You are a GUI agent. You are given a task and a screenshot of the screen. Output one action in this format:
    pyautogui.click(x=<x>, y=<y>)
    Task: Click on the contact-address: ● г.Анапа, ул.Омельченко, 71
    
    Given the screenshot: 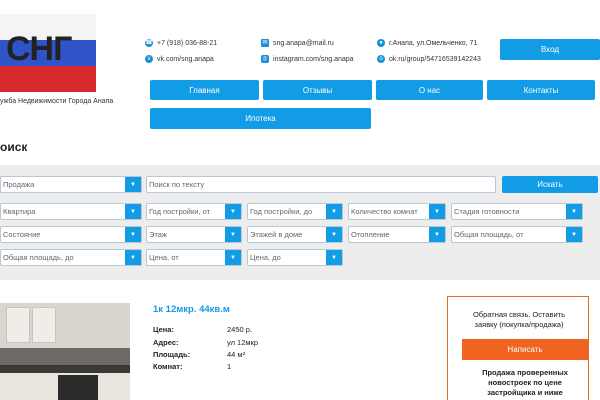 What is the action you would take?
    pyautogui.click(x=427, y=43)
    